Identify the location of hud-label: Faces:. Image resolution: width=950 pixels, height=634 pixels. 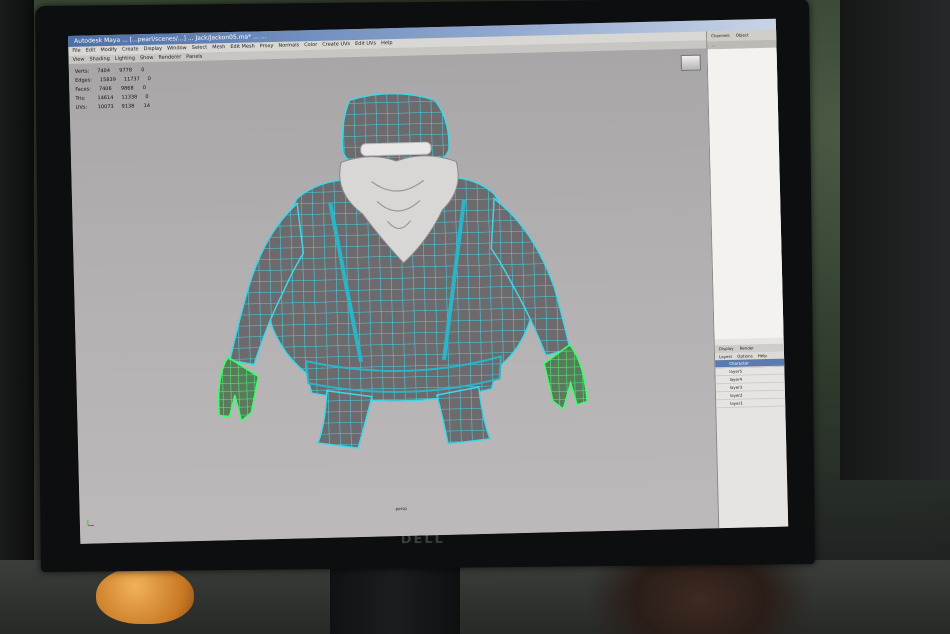
(83, 89).